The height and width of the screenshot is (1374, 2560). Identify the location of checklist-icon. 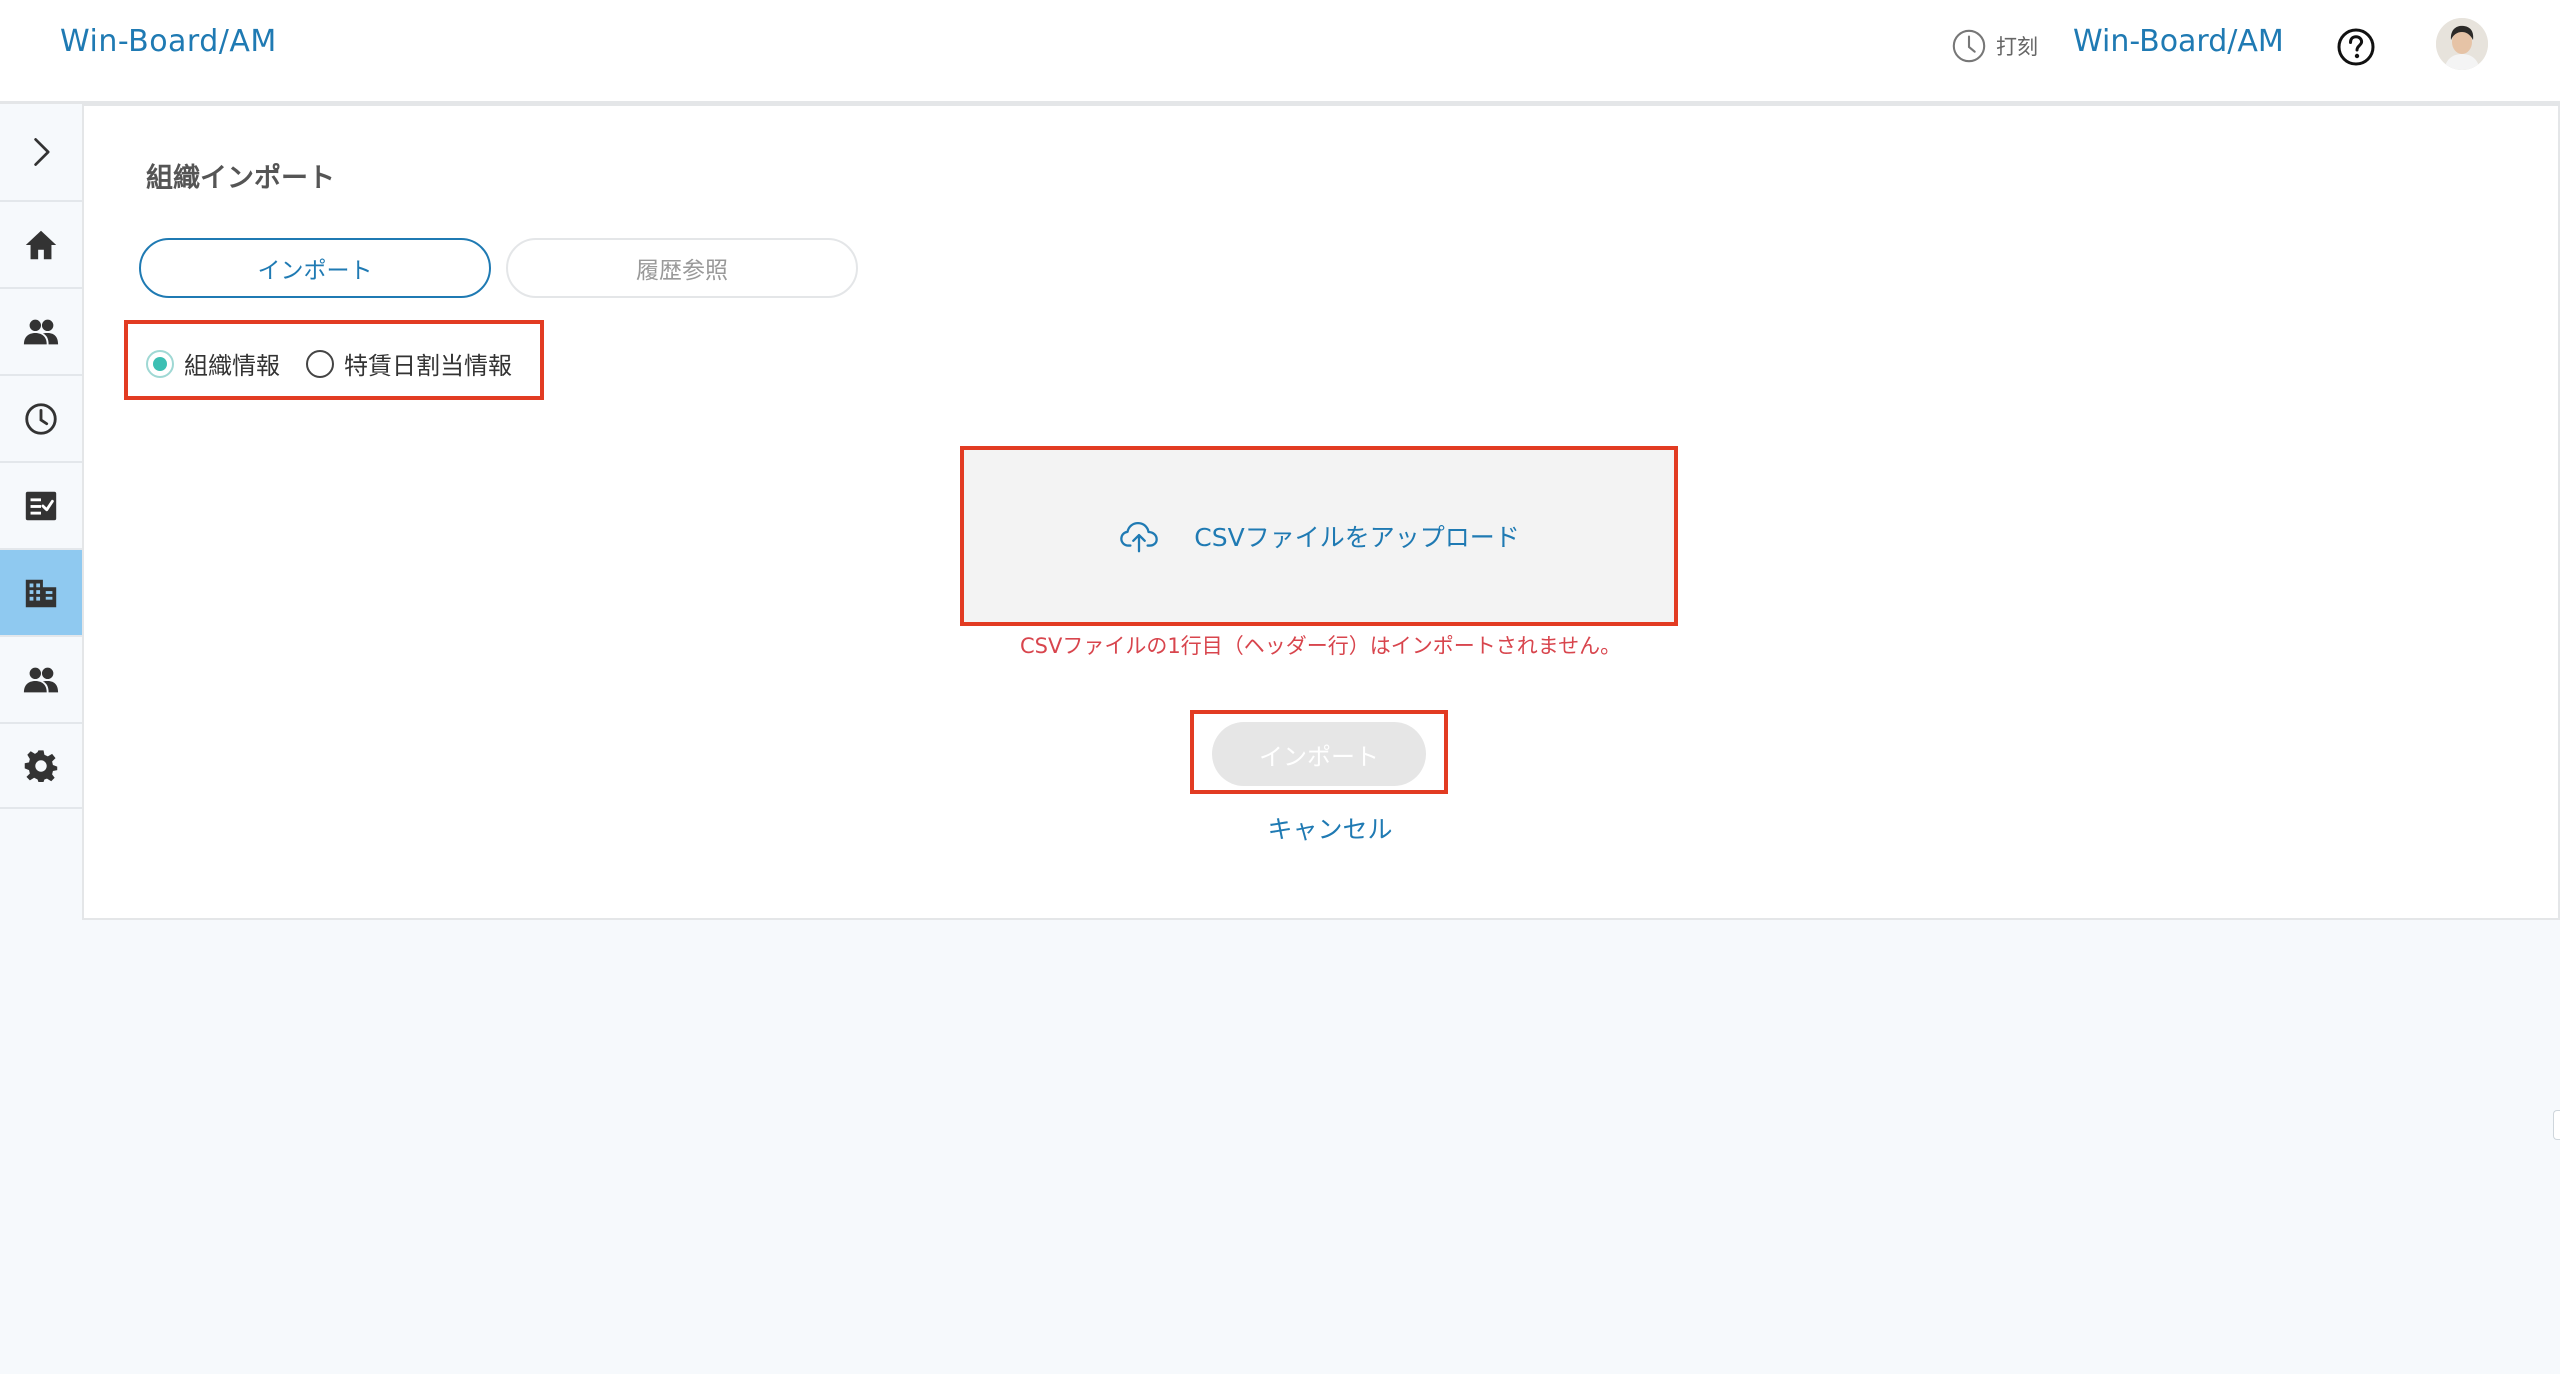
(41, 505).